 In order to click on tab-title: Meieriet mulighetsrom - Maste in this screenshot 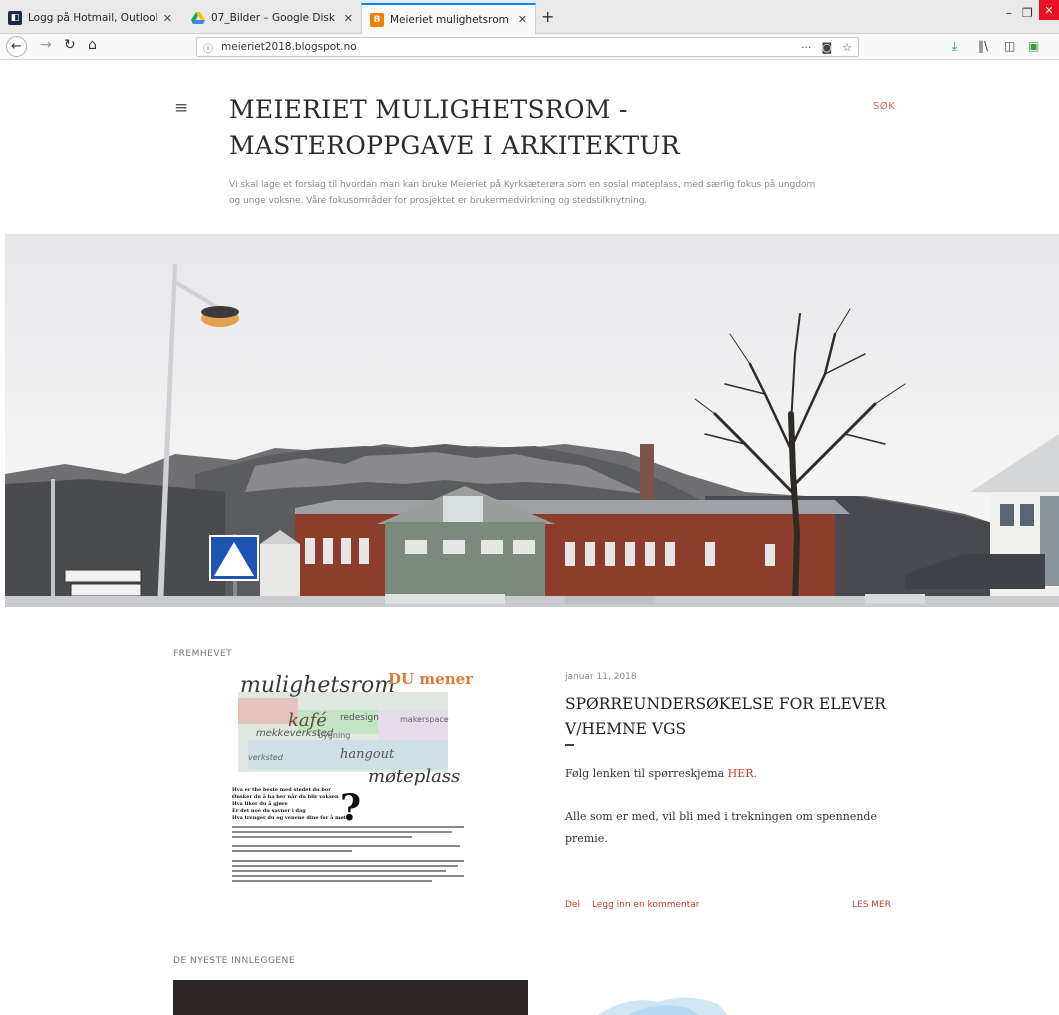, I will do `click(451, 19)`.